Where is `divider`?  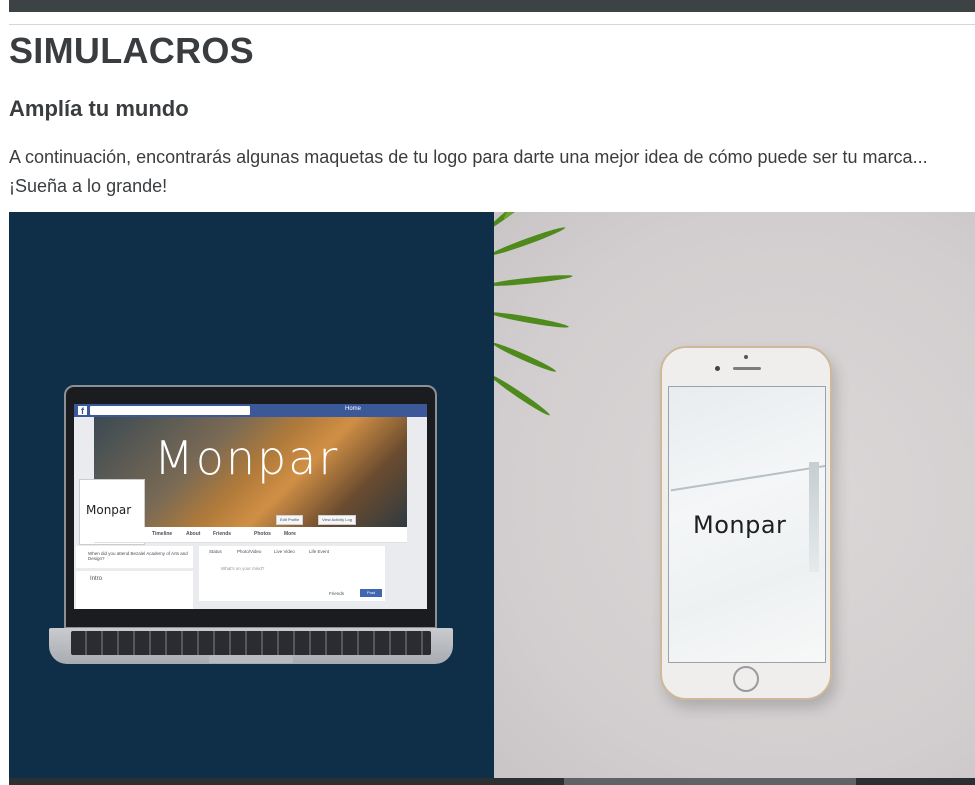 divider is located at coordinates (492, 24).